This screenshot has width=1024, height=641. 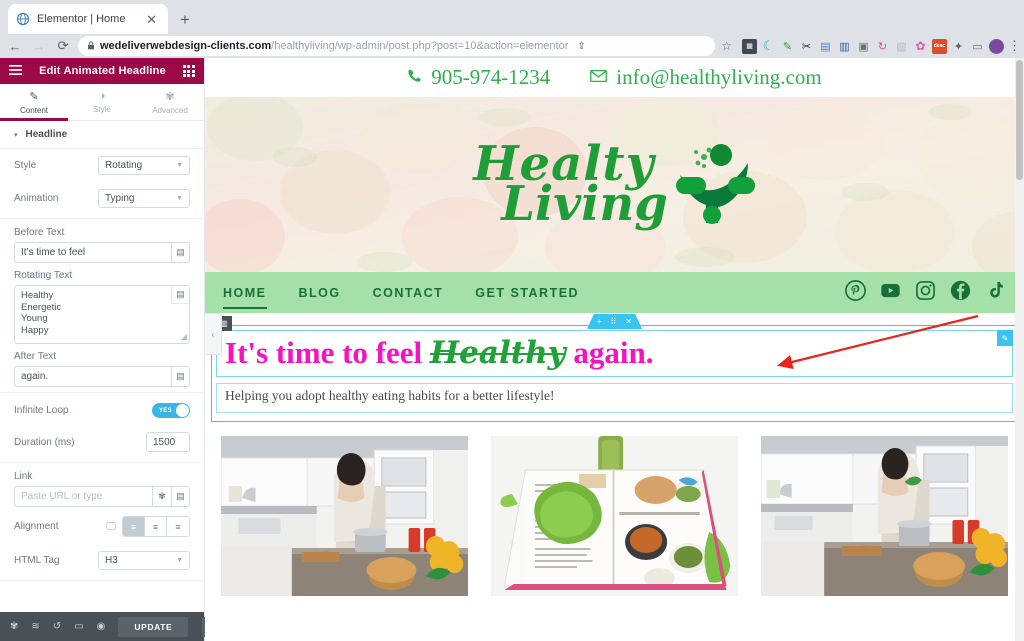 I want to click on contrast-icon: ◑, so click(x=102, y=96).